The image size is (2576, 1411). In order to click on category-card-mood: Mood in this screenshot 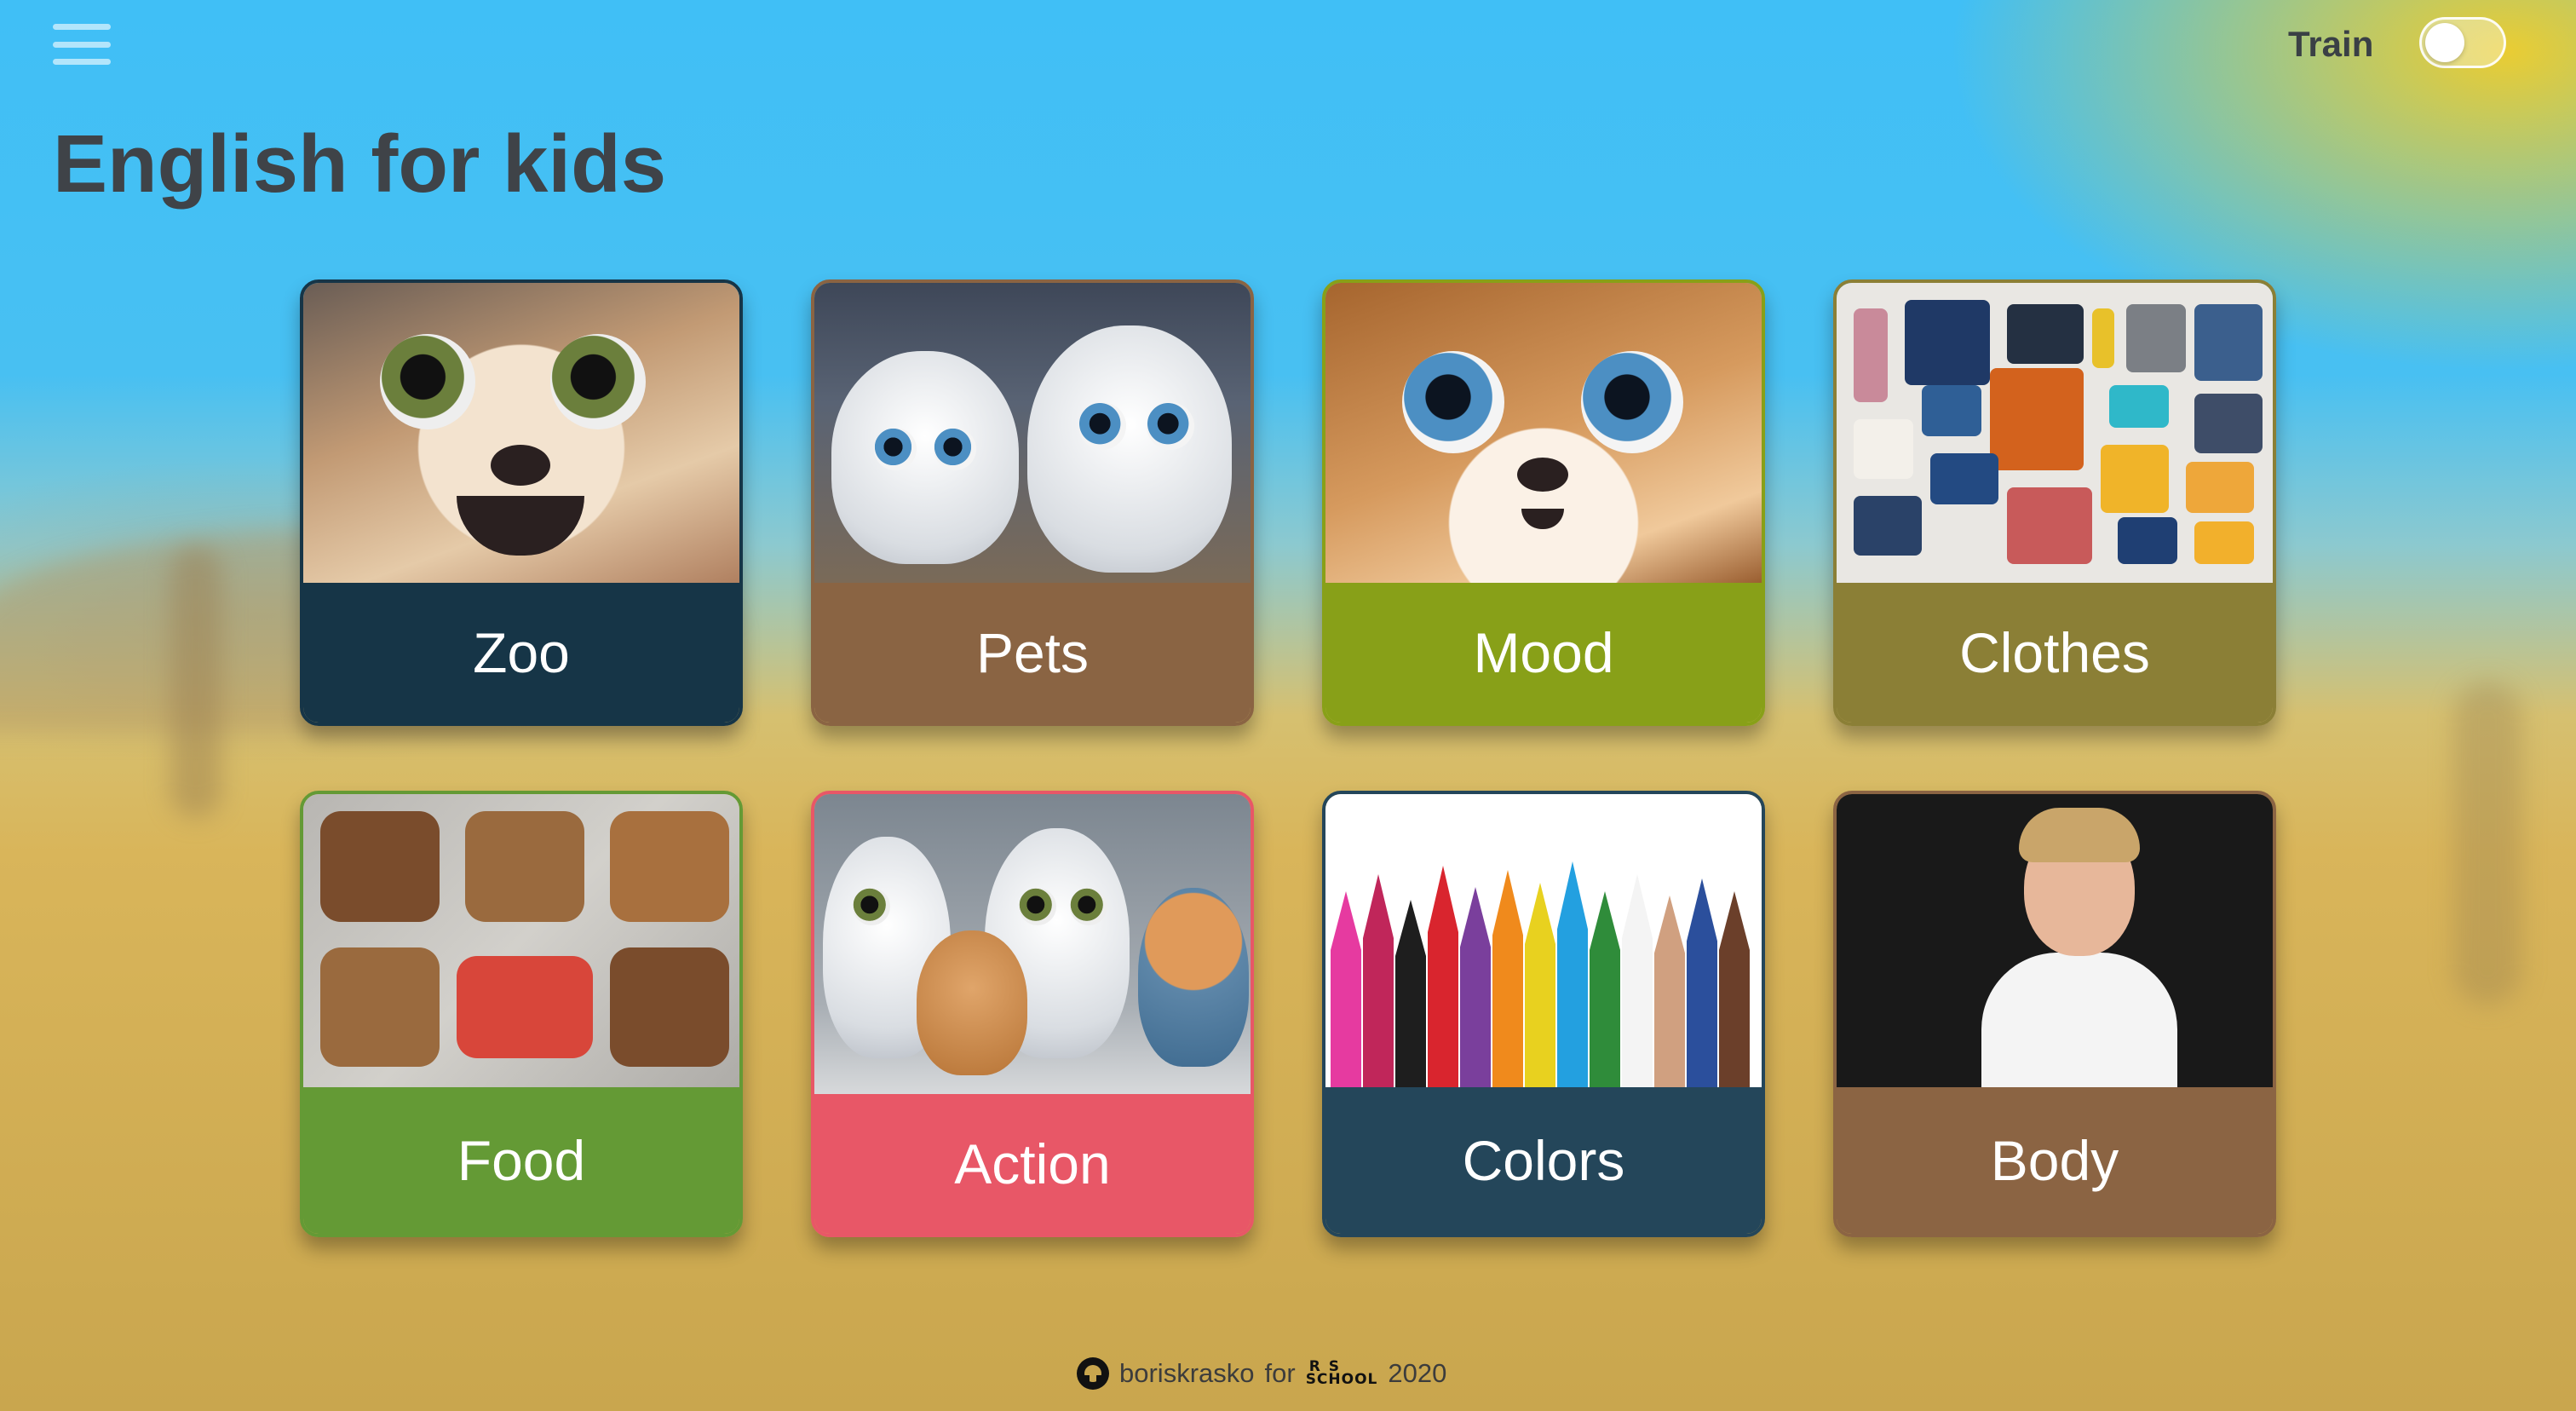, I will do `click(1543, 502)`.